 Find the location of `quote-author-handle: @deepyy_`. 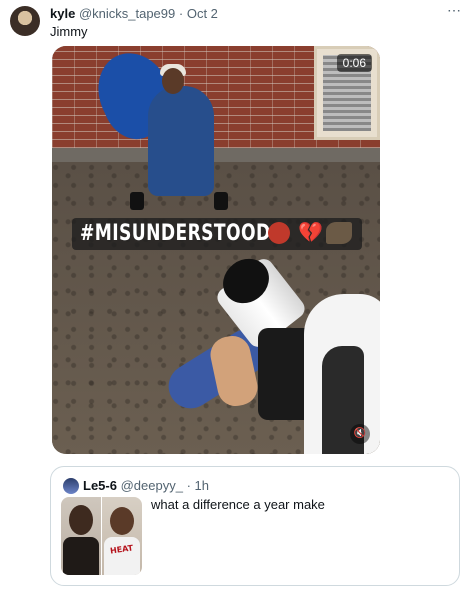

quote-author-handle: @deepyy_ is located at coordinates (152, 485).